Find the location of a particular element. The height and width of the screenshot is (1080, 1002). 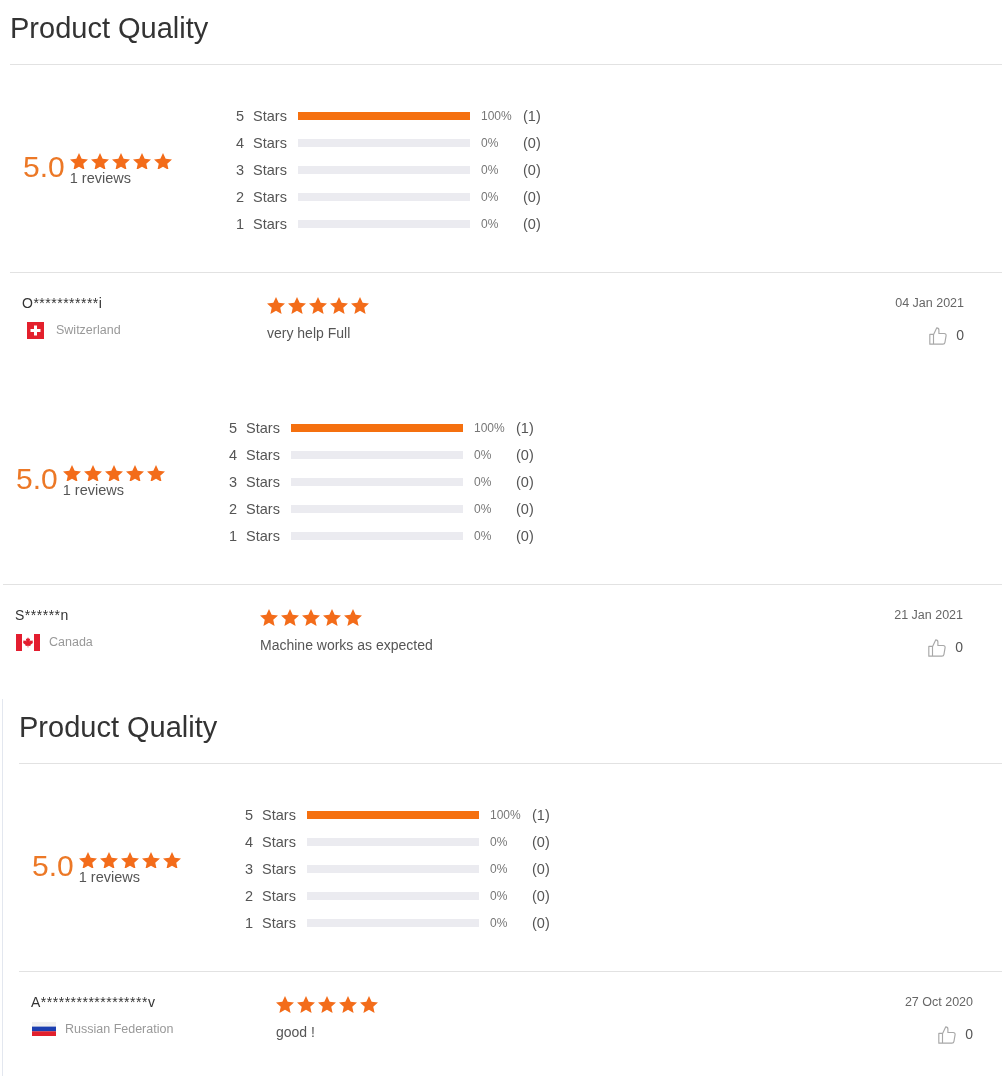

switzerland-flag-icon is located at coordinates (35, 330).